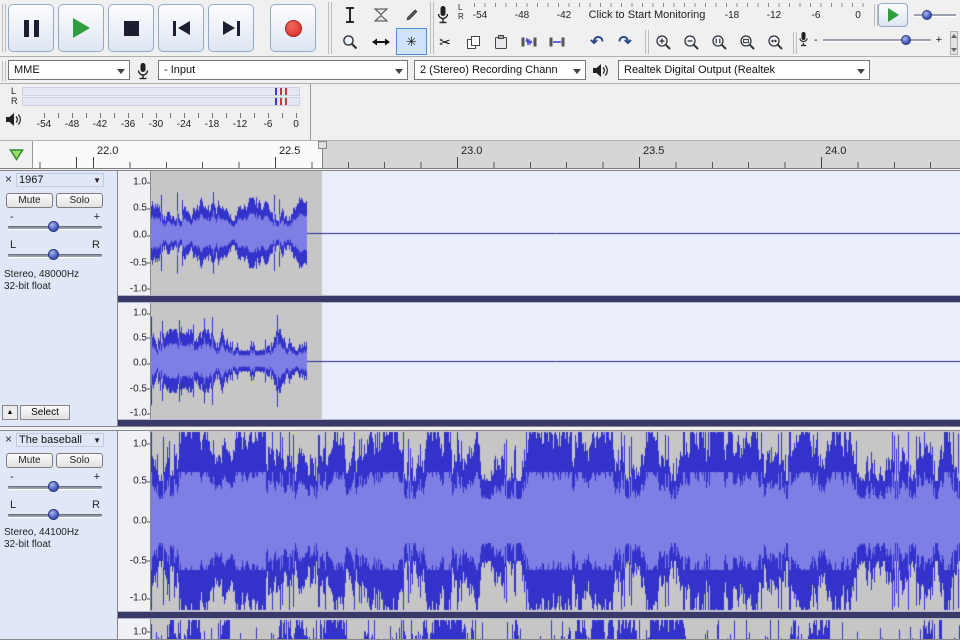 The height and width of the screenshot is (640, 960). Describe the element at coordinates (161, 91) in the screenshot. I see `playback-meter-left-lane` at that location.